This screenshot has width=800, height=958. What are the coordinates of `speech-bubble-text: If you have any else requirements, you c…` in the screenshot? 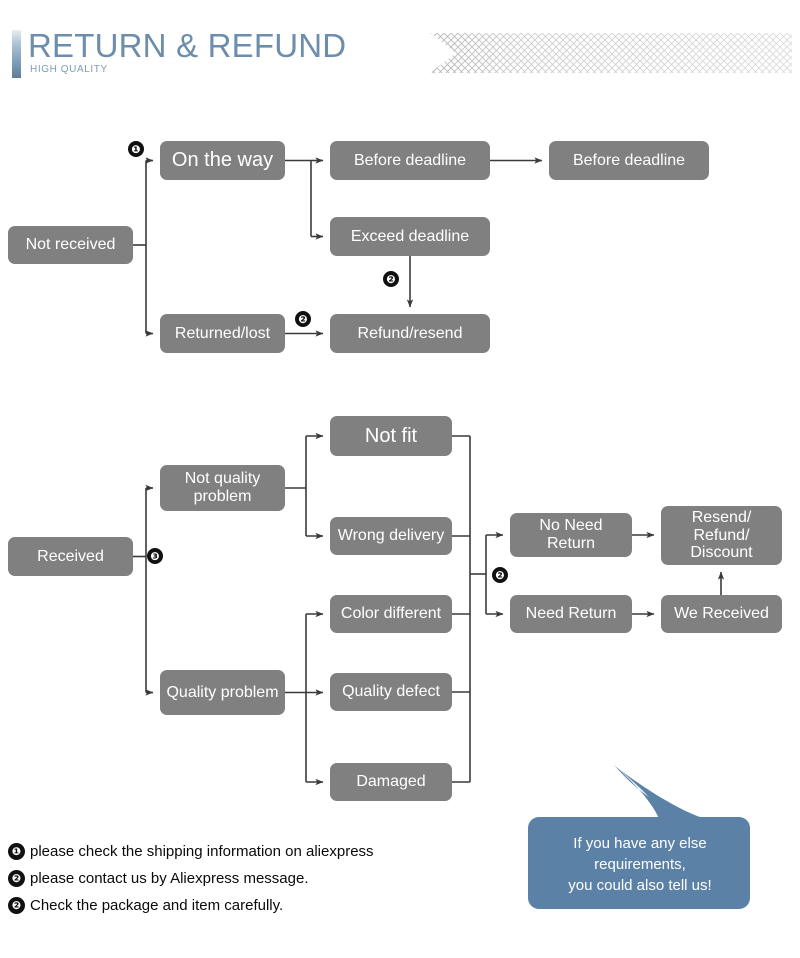 It's located at (640, 864).